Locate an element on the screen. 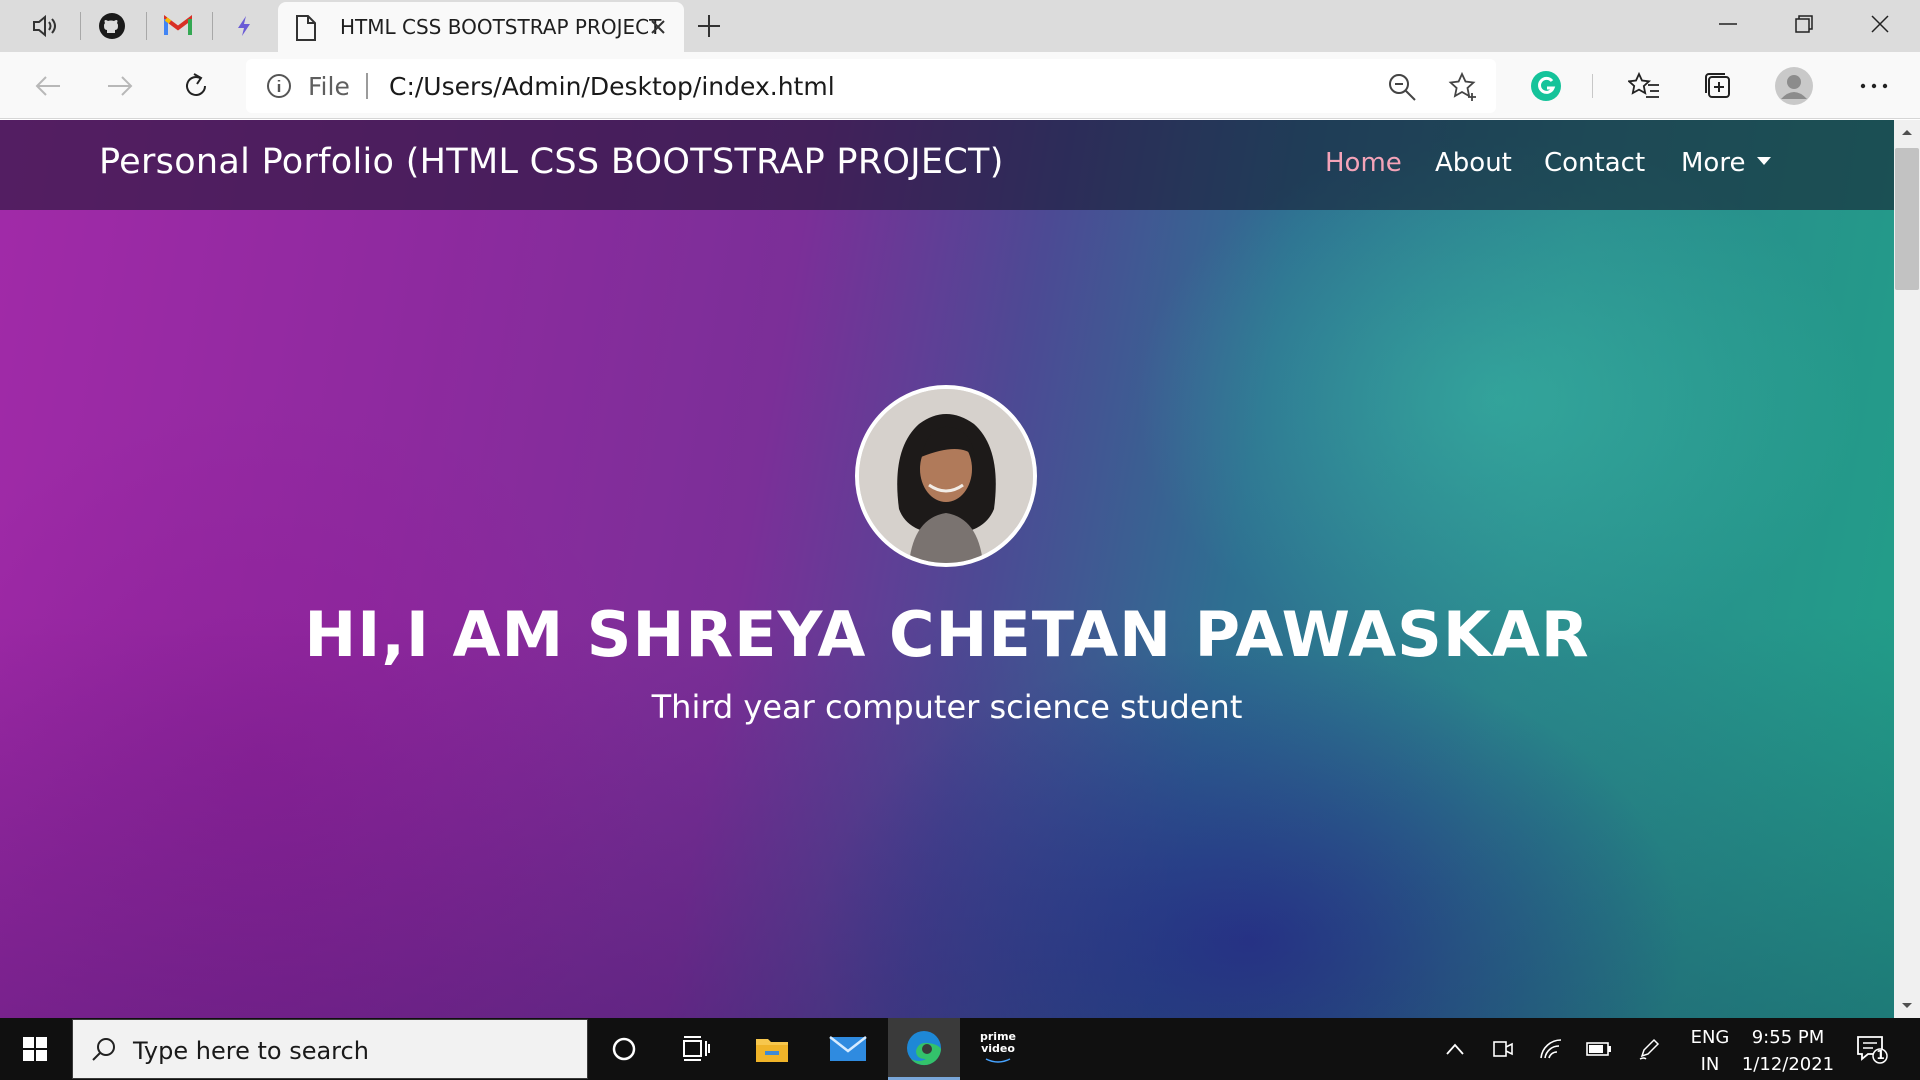  collections-icon is located at coordinates (1717, 85).